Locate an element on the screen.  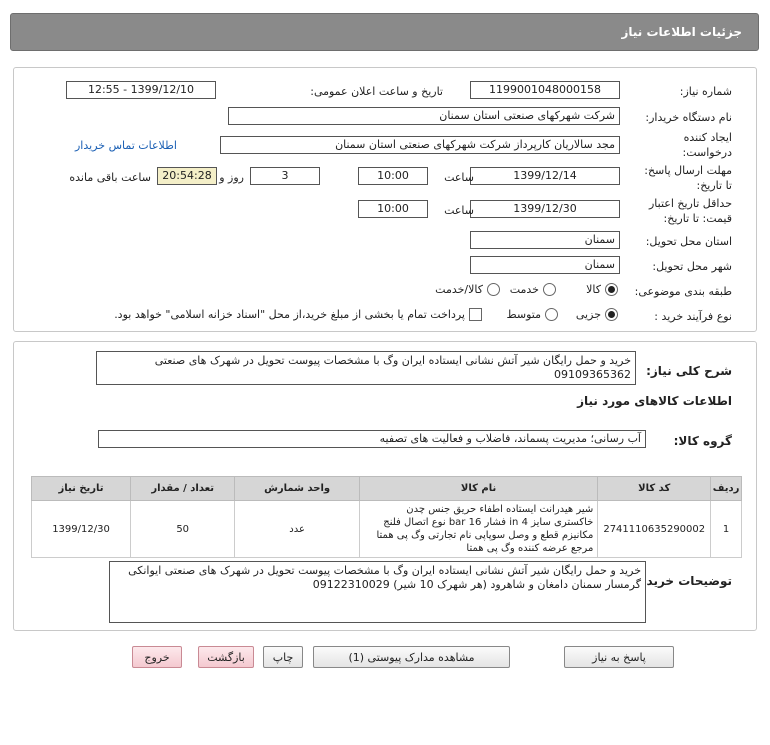
category-service-text: خدمت is located at coordinates (524, 289).